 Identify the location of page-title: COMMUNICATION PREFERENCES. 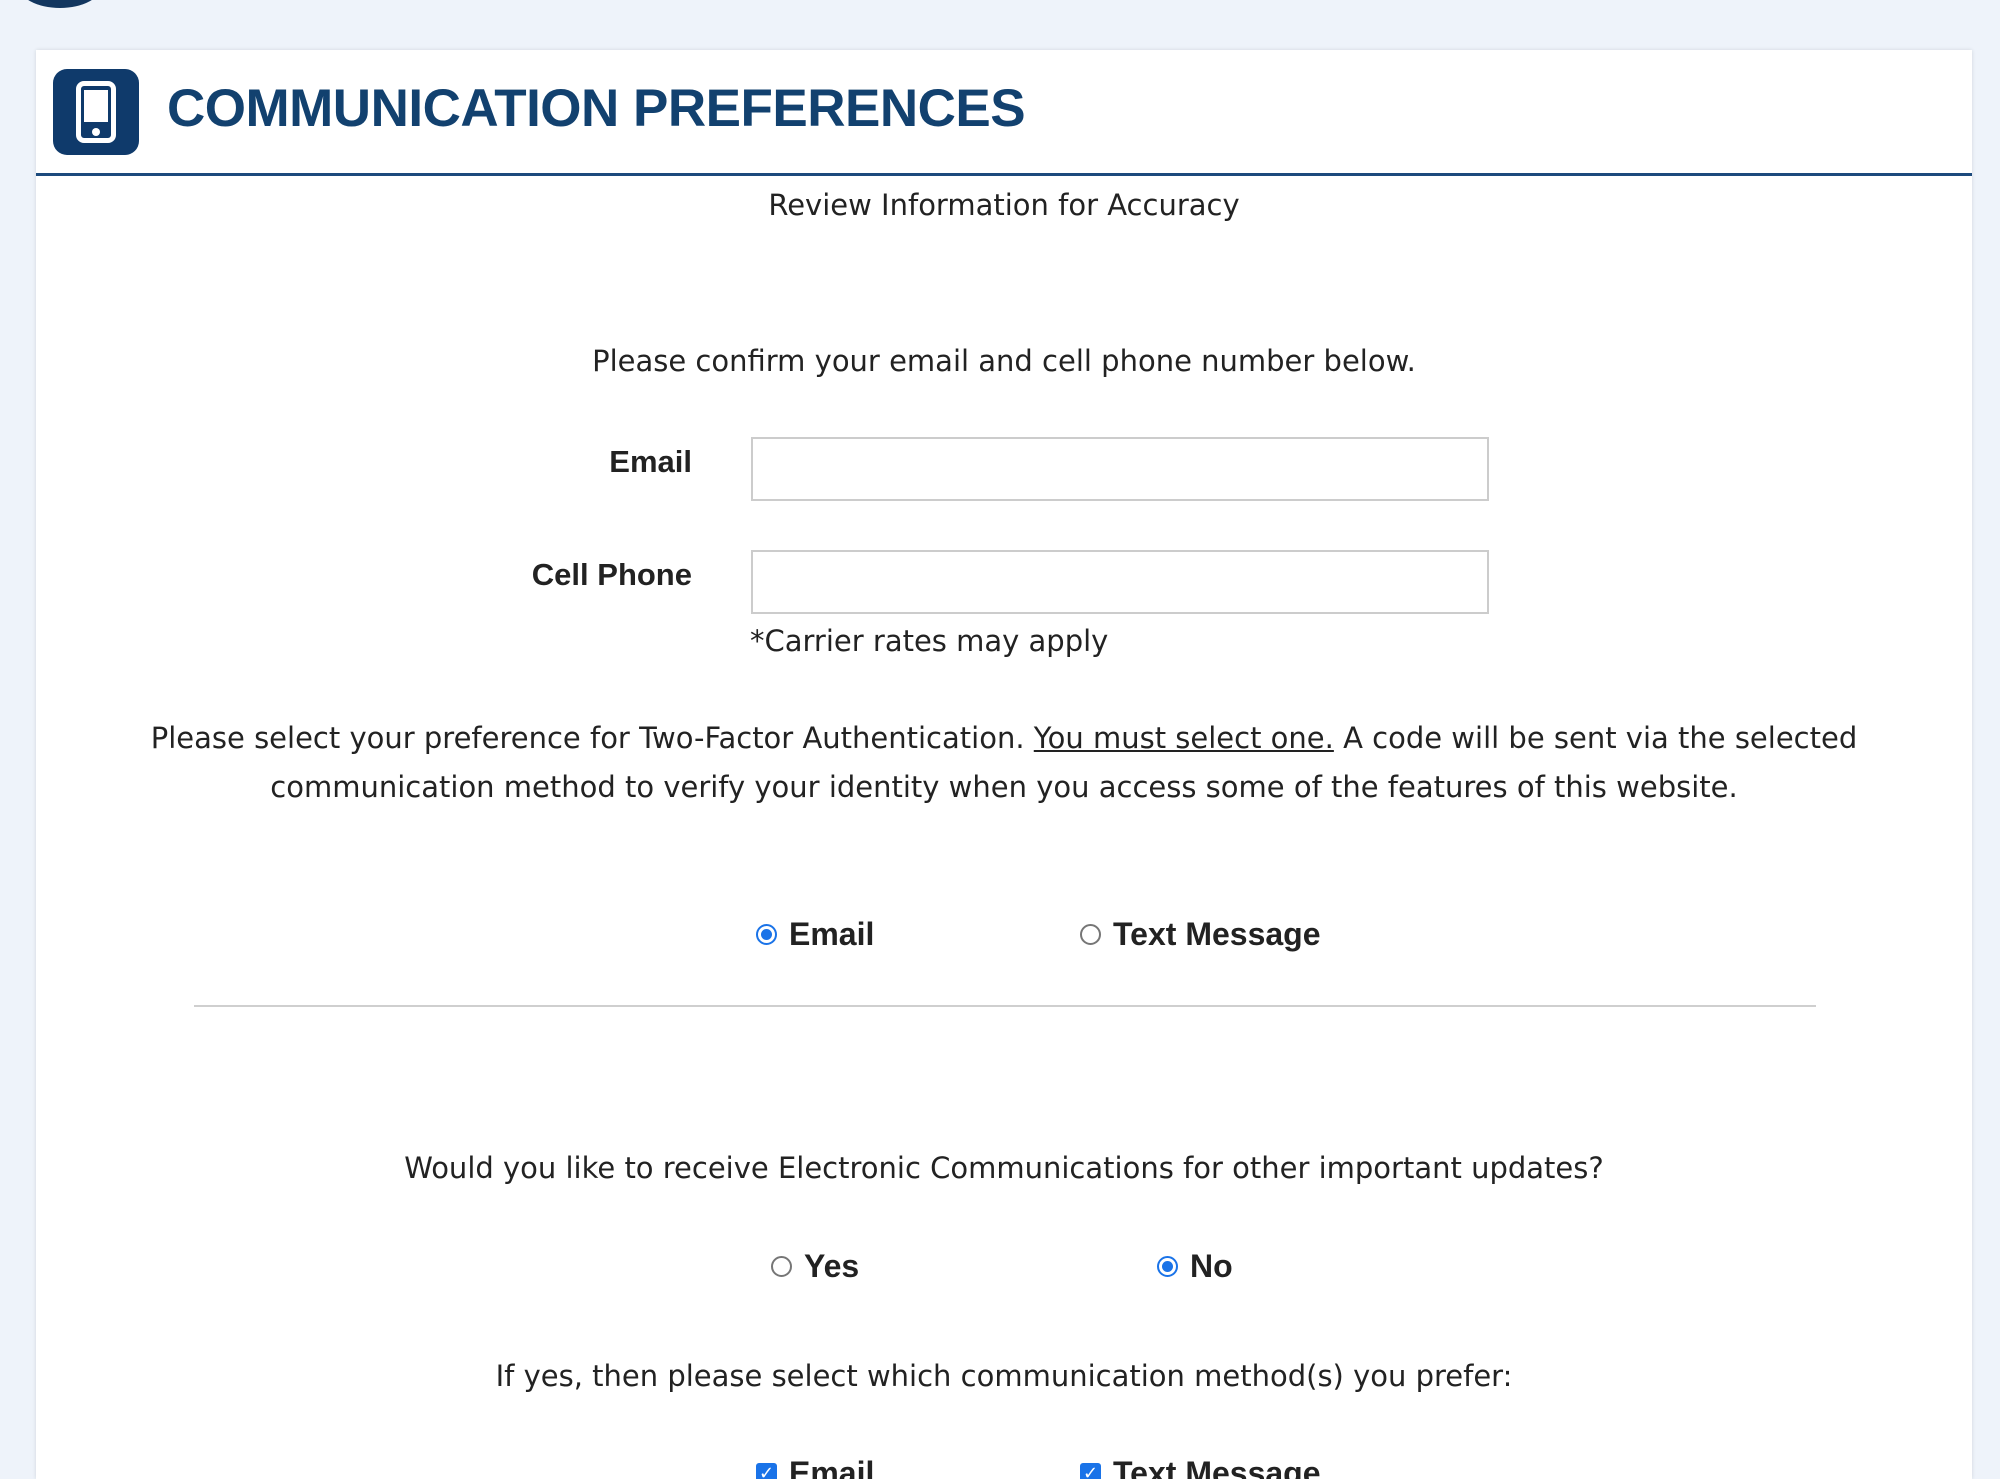
(596, 108).